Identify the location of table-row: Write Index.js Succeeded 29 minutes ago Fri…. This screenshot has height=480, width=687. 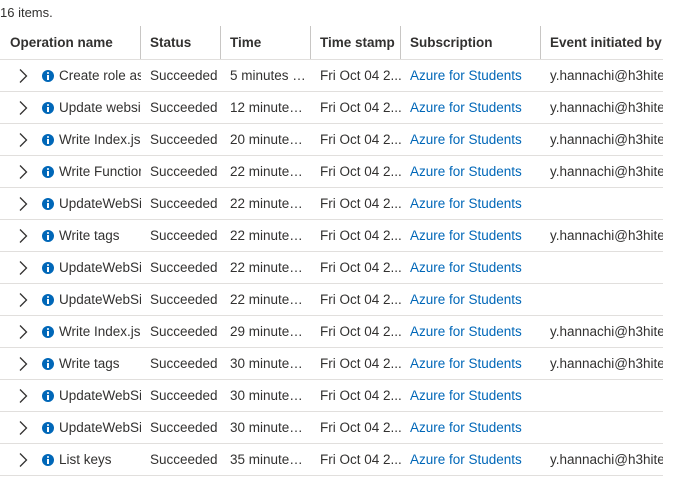
(331, 332).